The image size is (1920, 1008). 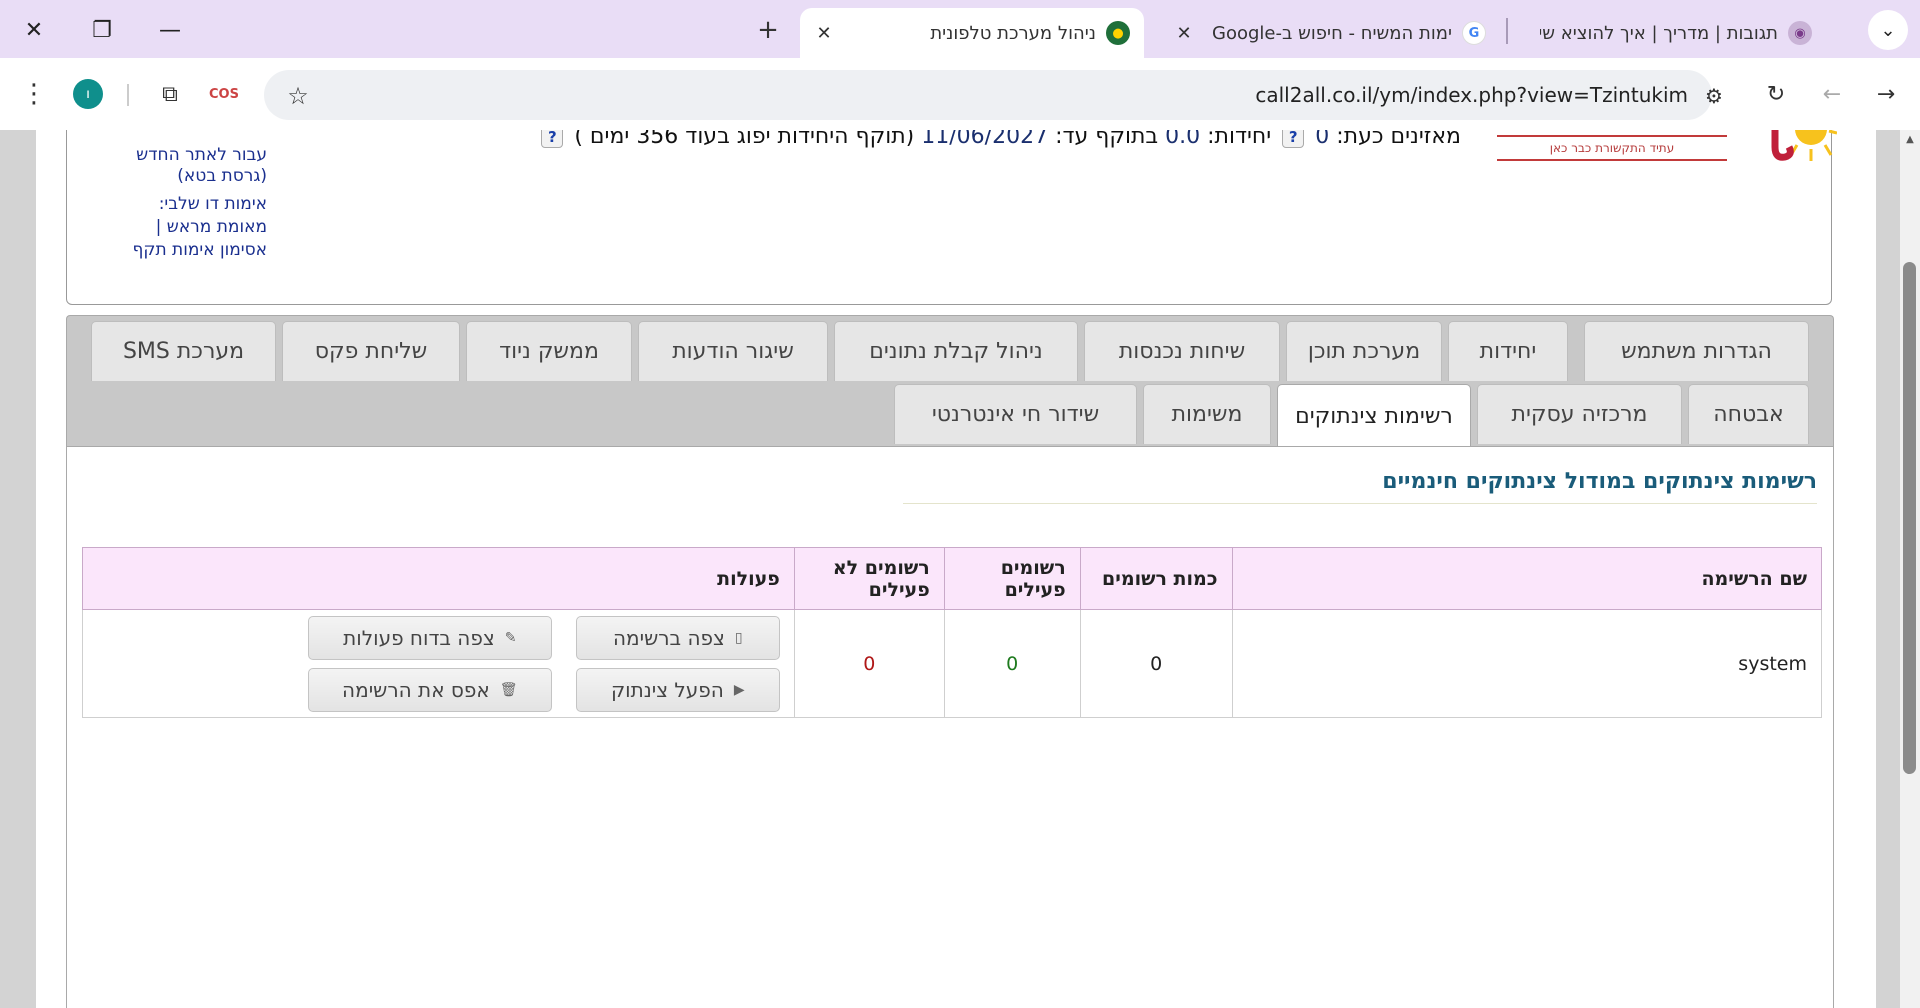 I want to click on tab-user-settings: הגדרות משתמש, so click(x=1696, y=351).